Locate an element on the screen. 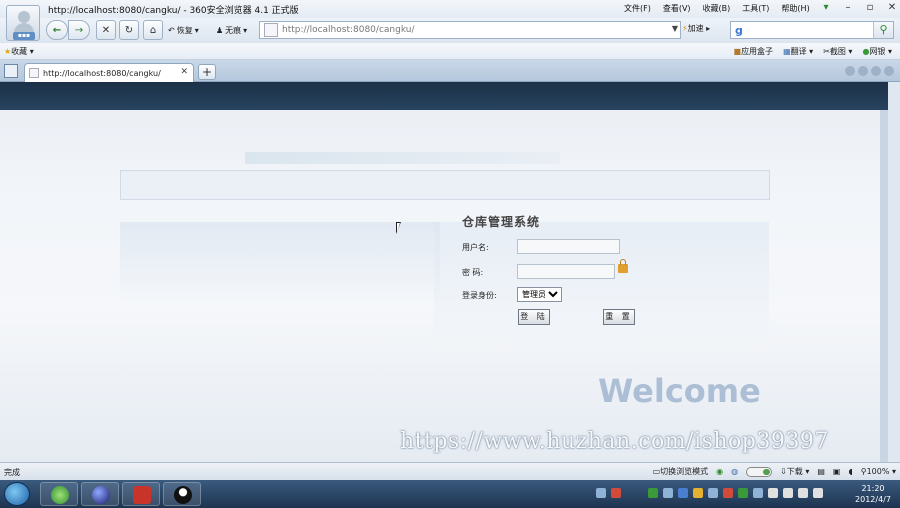 This screenshot has width=900, height=508. speaker-icon: ◖ is located at coordinates (850, 471).